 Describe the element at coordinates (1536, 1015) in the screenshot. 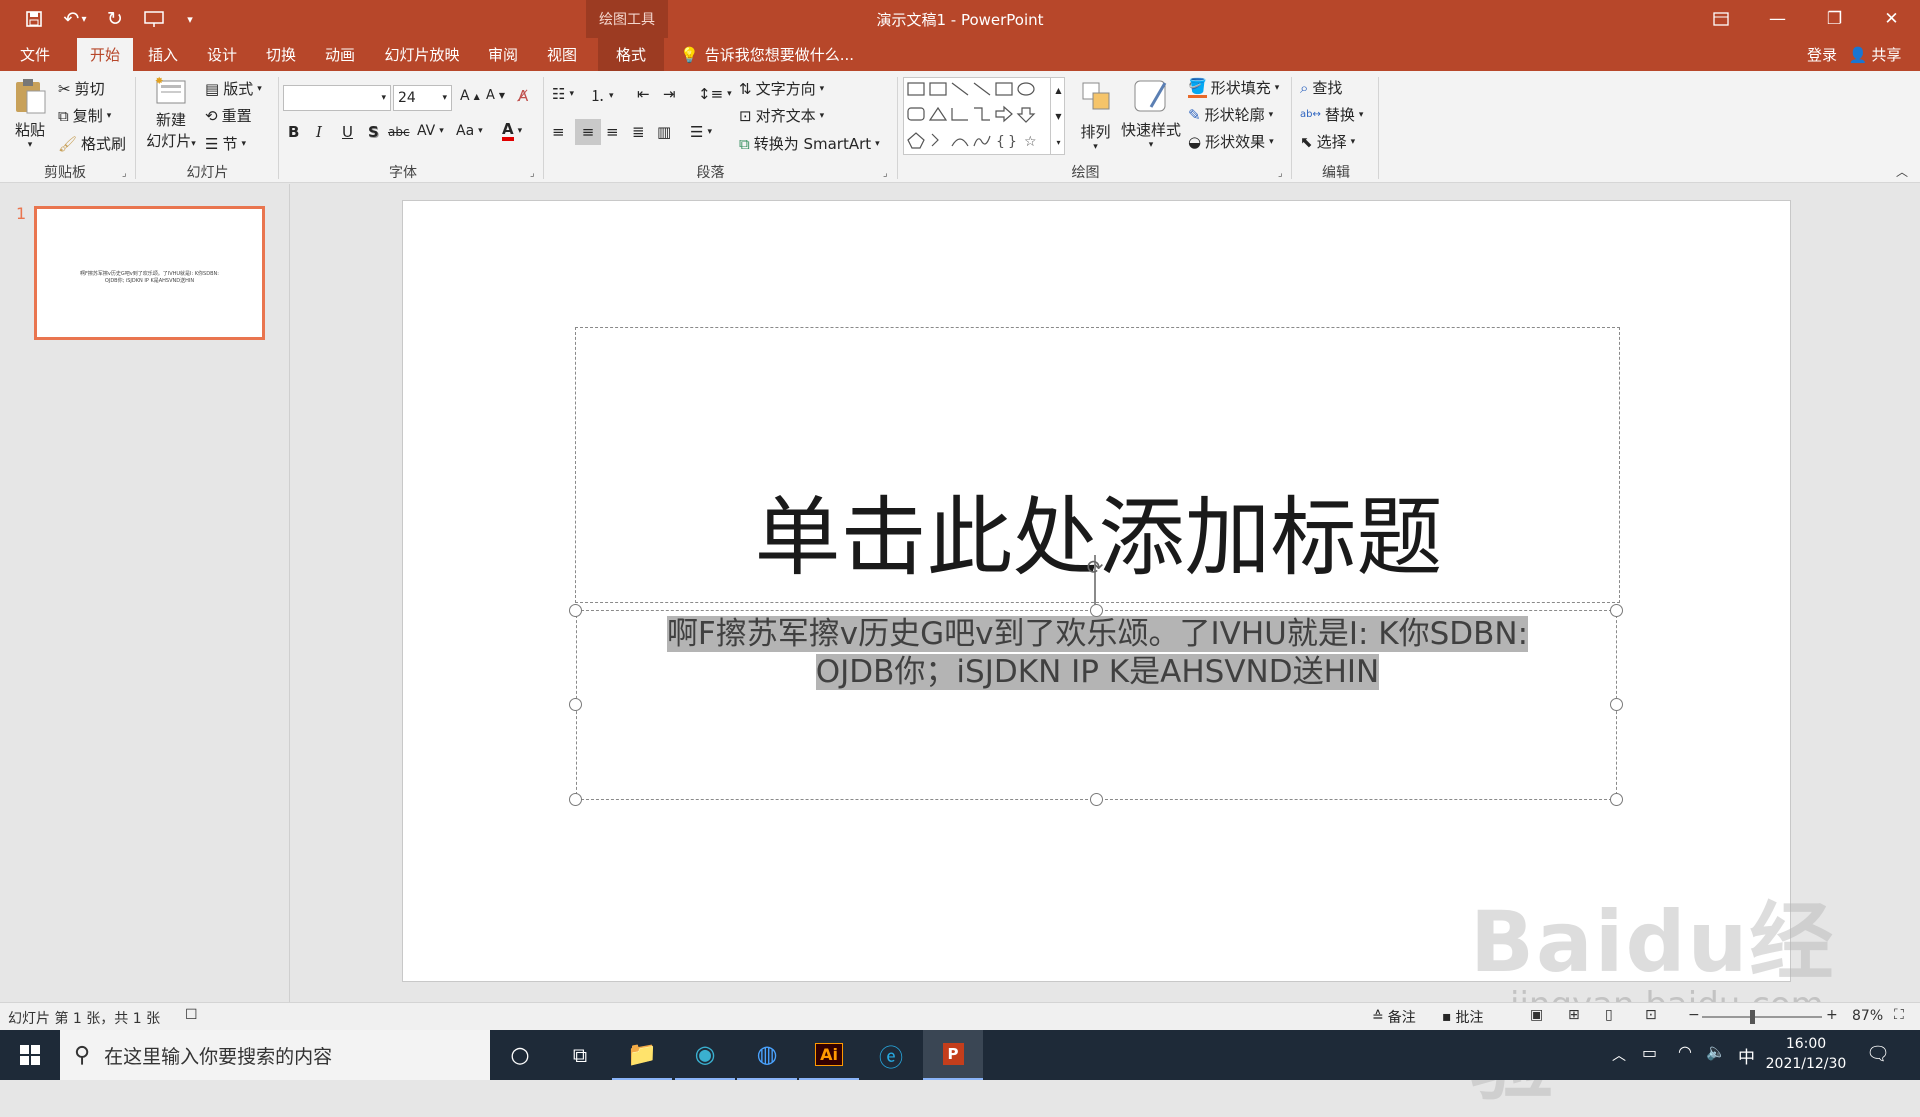

I see `normal-view-icon: ▣` at that location.